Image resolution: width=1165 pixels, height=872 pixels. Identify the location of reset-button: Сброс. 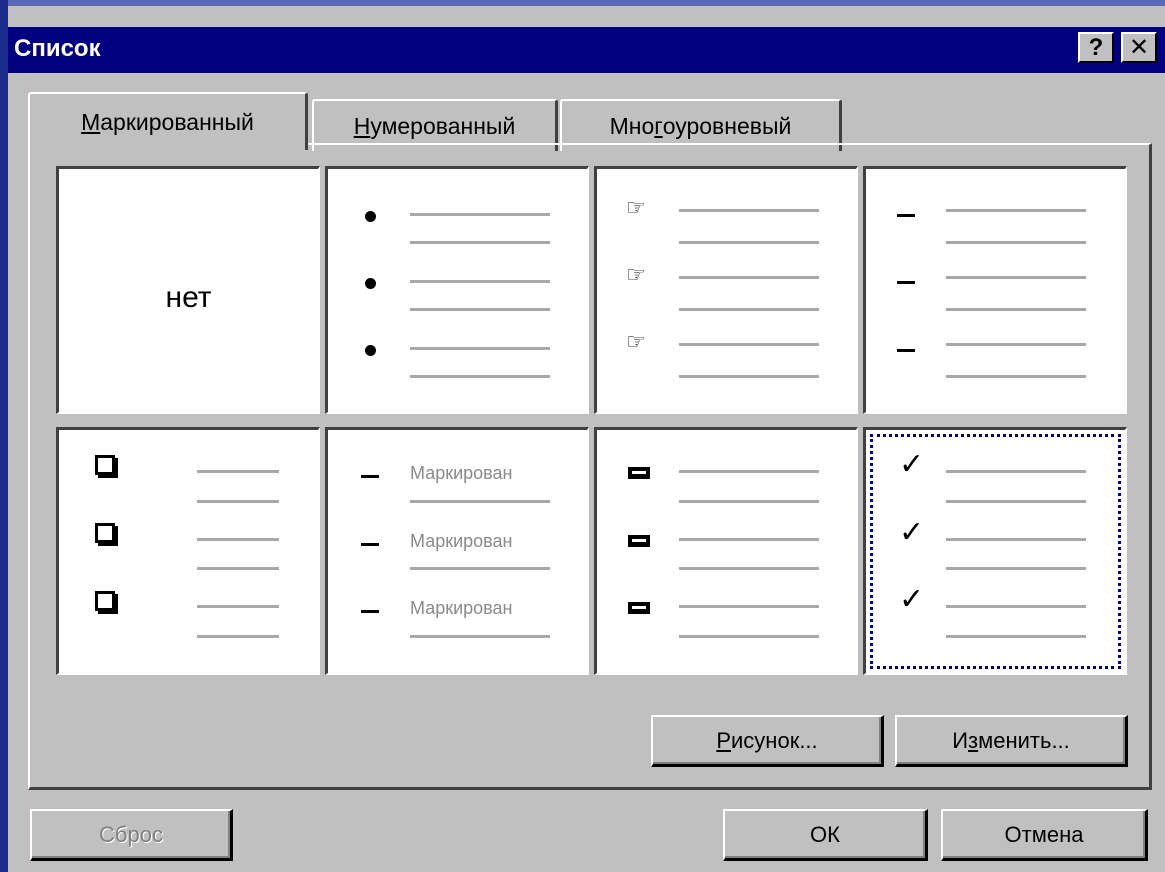
(131, 835).